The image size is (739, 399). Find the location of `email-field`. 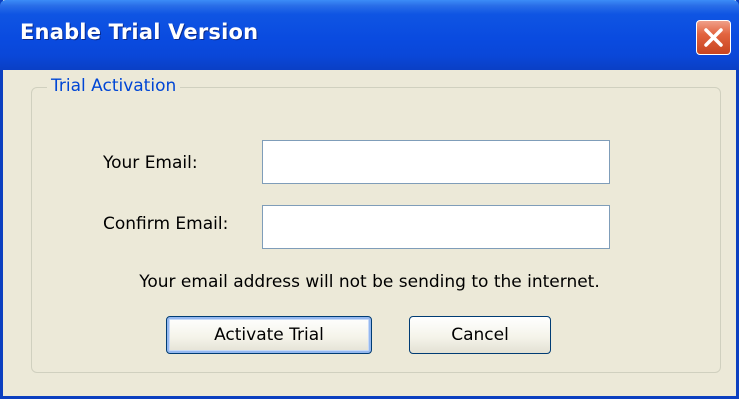

email-field is located at coordinates (436, 162).